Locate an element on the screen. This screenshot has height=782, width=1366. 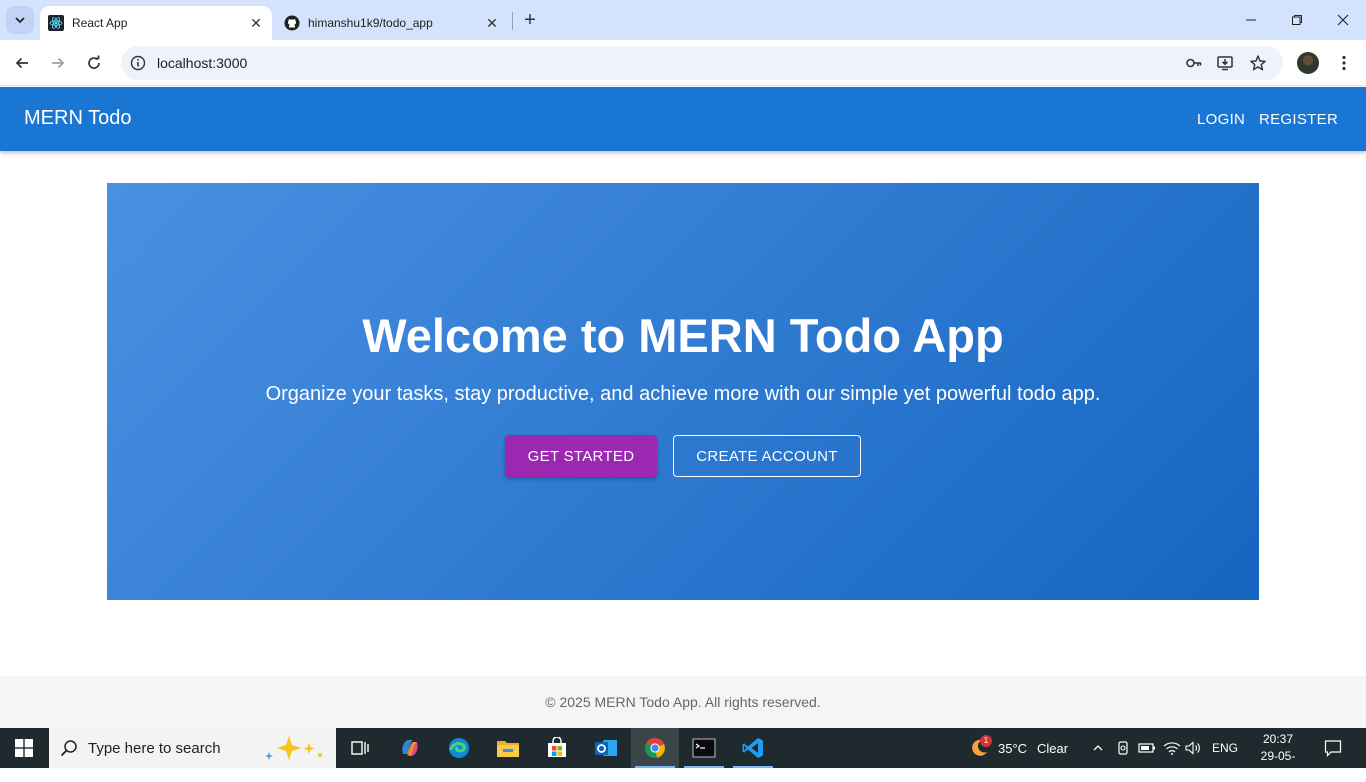
create-account-button: CREATE ACCOUNT is located at coordinates (767, 456).